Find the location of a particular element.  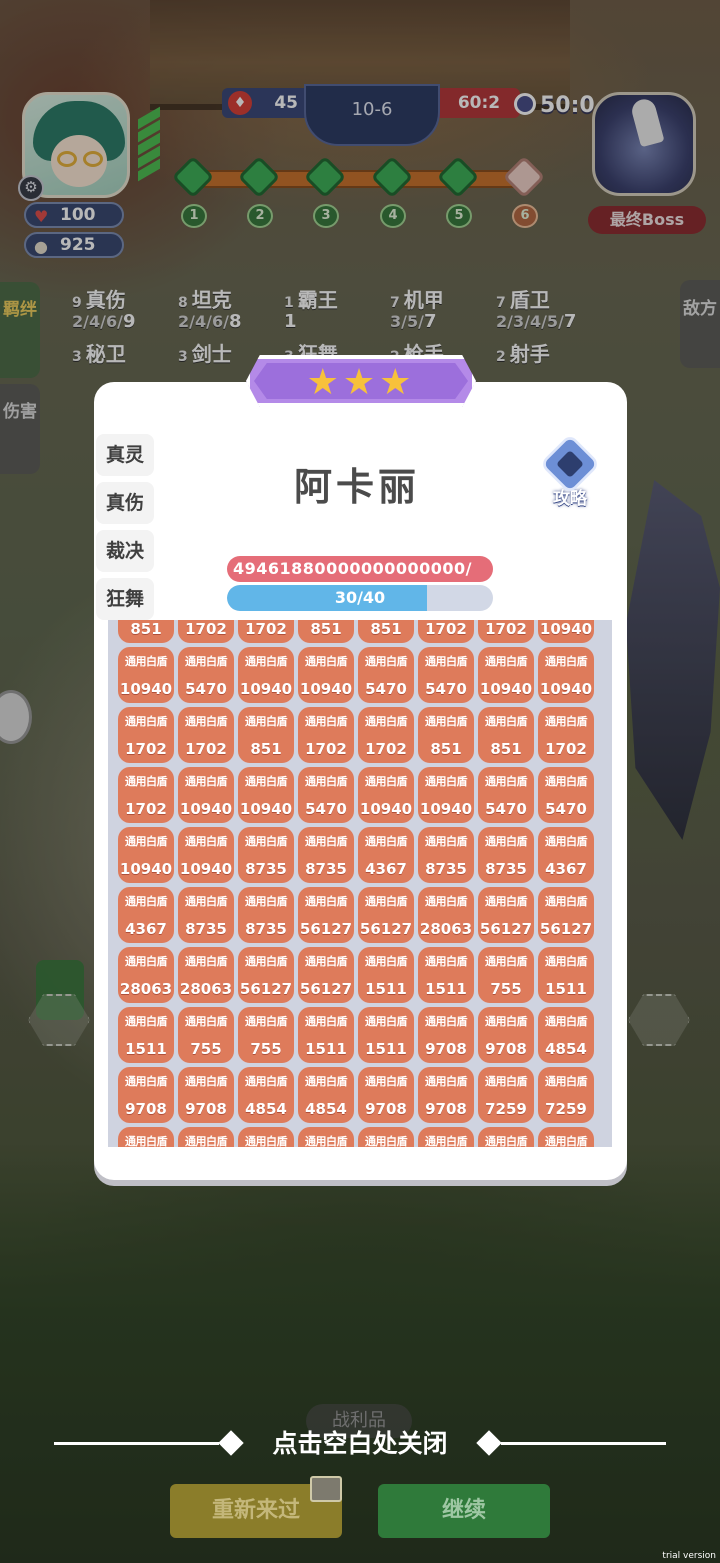

continue-button: 继续 is located at coordinates (464, 1511).